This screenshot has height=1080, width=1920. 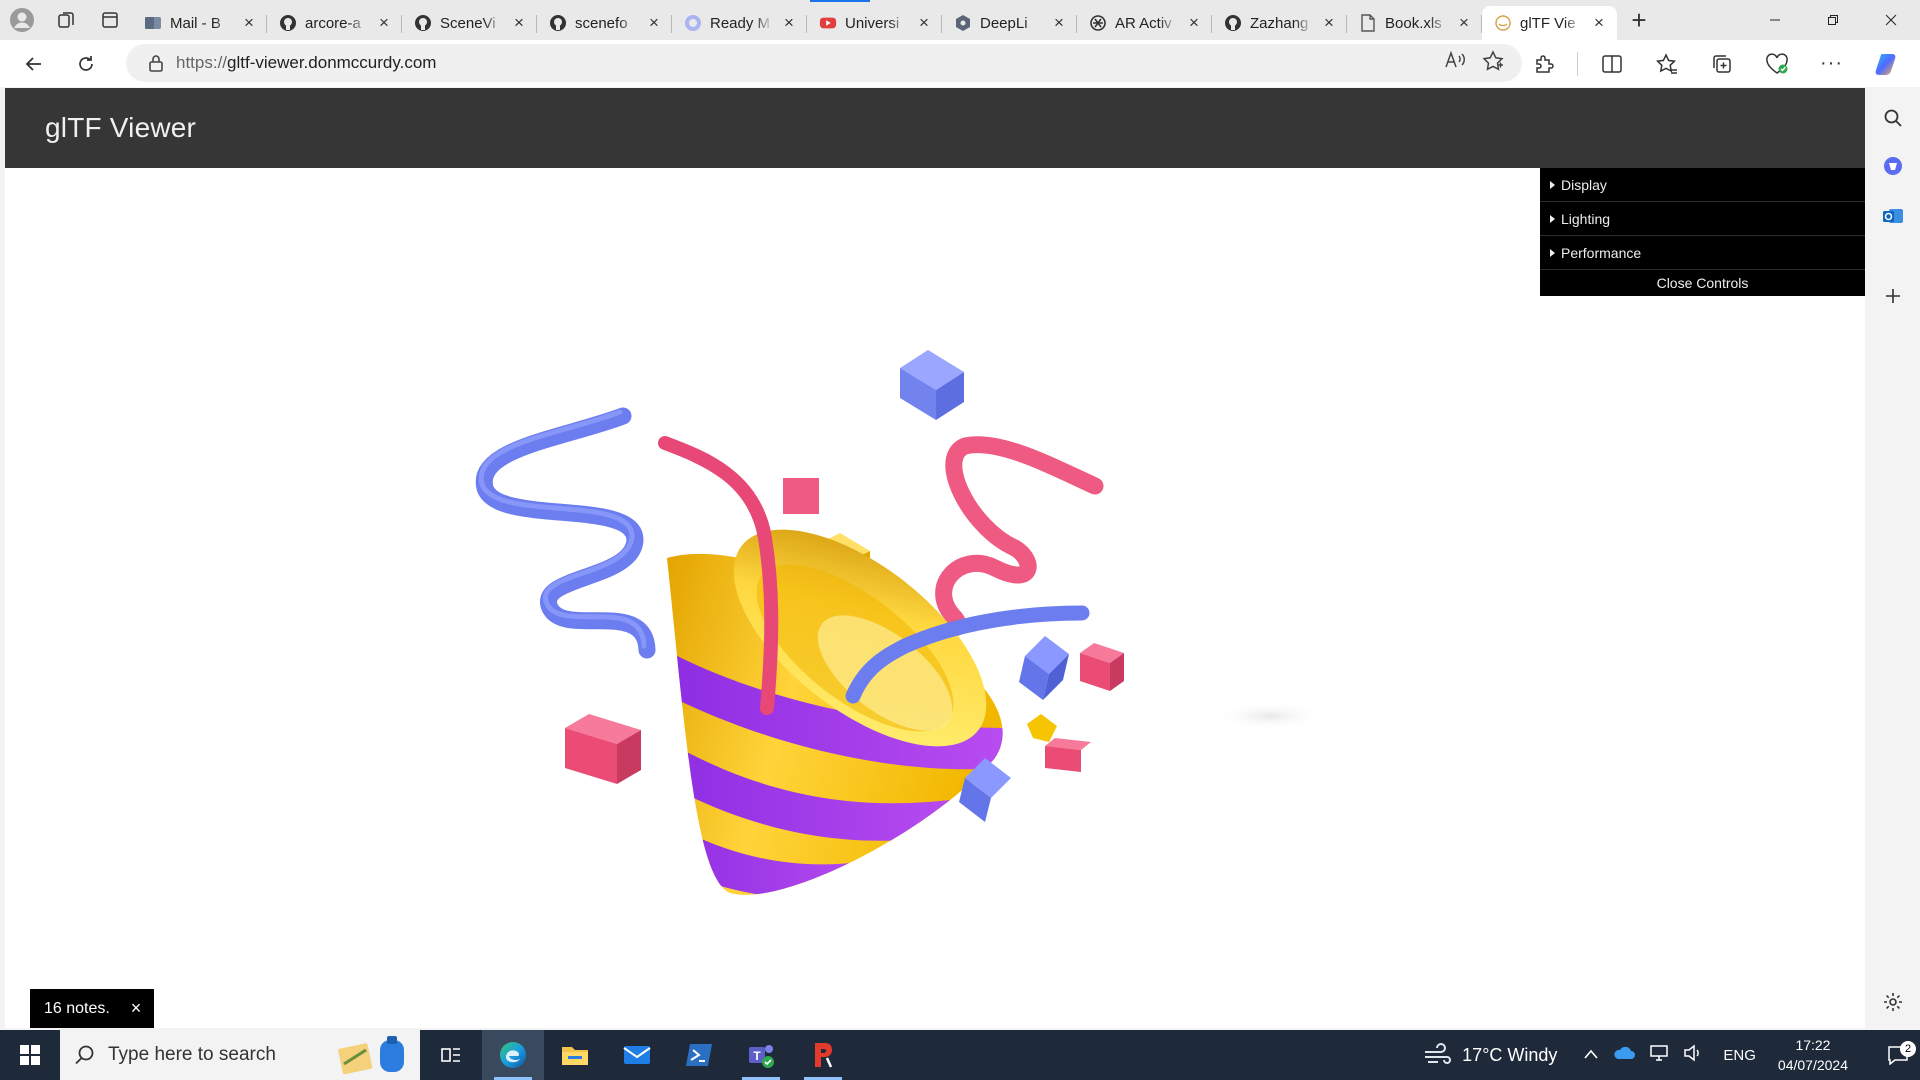 What do you see at coordinates (801, 496) in the screenshot?
I see `confetti-pink-small` at bounding box center [801, 496].